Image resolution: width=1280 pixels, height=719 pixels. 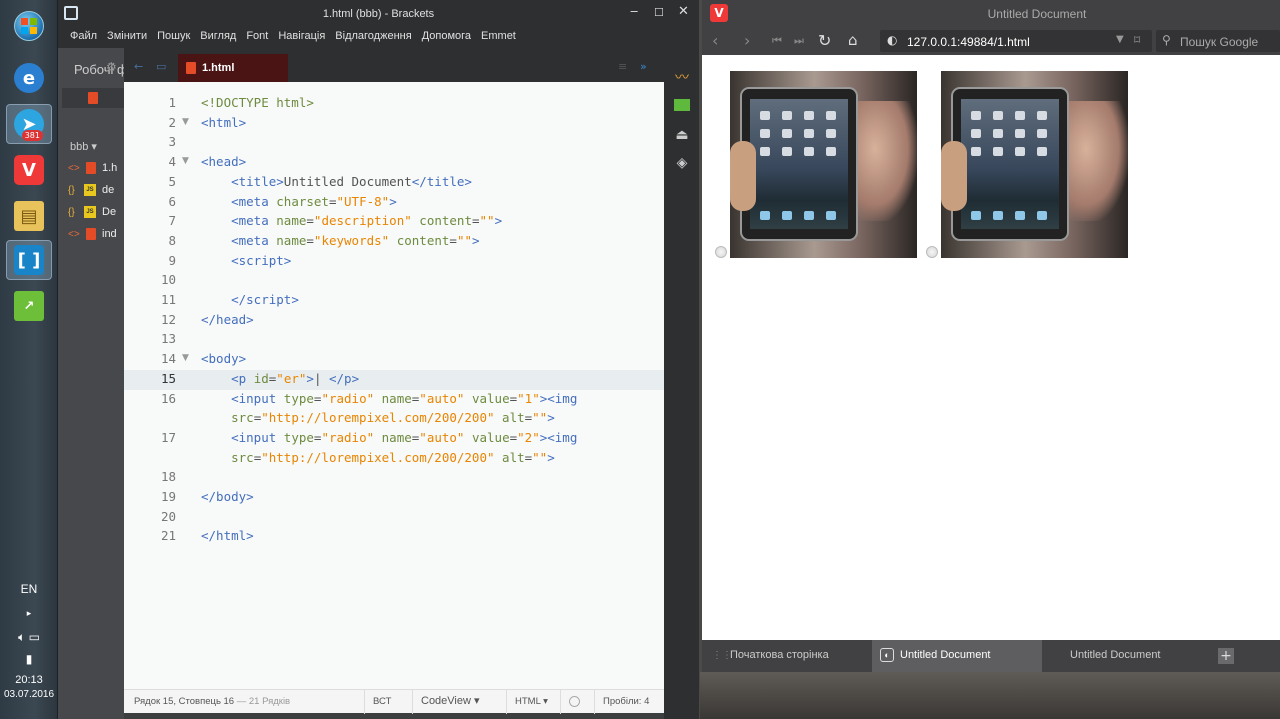 What do you see at coordinates (29, 637) in the screenshot?
I see `volume-icon: 🔈︎ ▭` at bounding box center [29, 637].